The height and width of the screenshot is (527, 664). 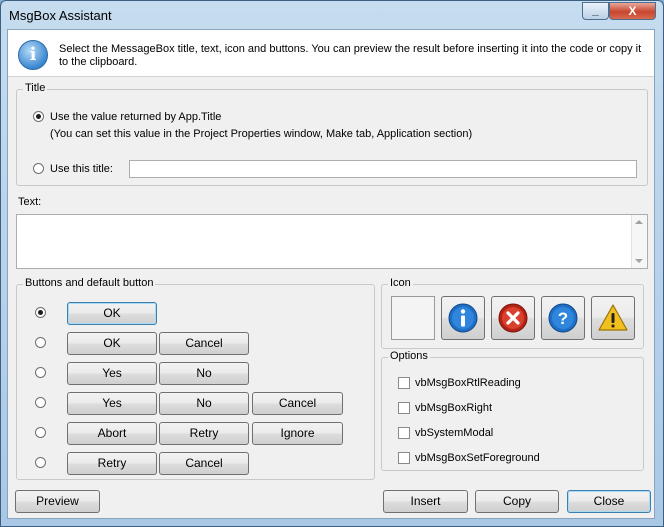 I want to click on information-icon-button, so click(x=463, y=318).